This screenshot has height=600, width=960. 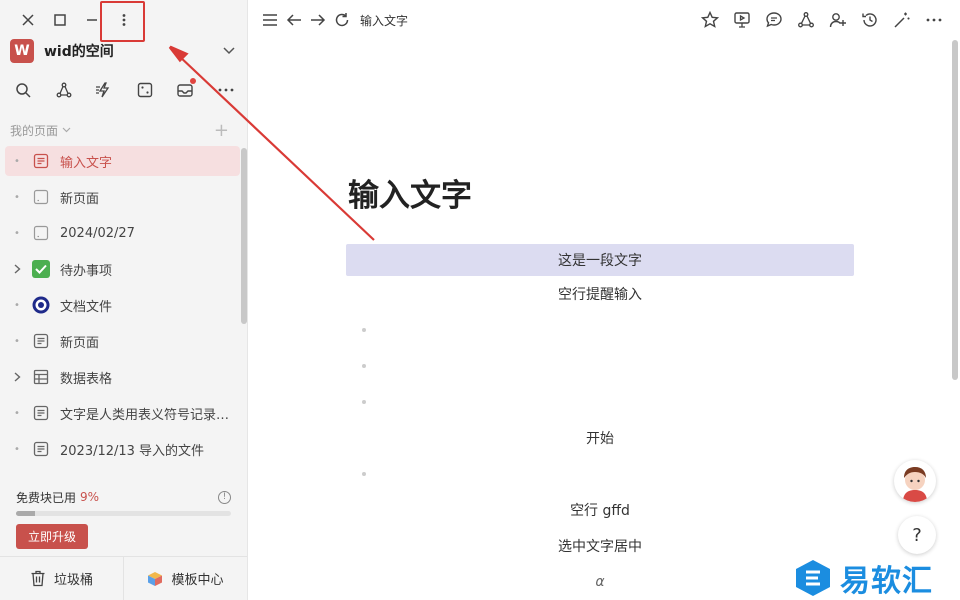 What do you see at coordinates (123, 513) in the screenshot?
I see `usage-bar` at bounding box center [123, 513].